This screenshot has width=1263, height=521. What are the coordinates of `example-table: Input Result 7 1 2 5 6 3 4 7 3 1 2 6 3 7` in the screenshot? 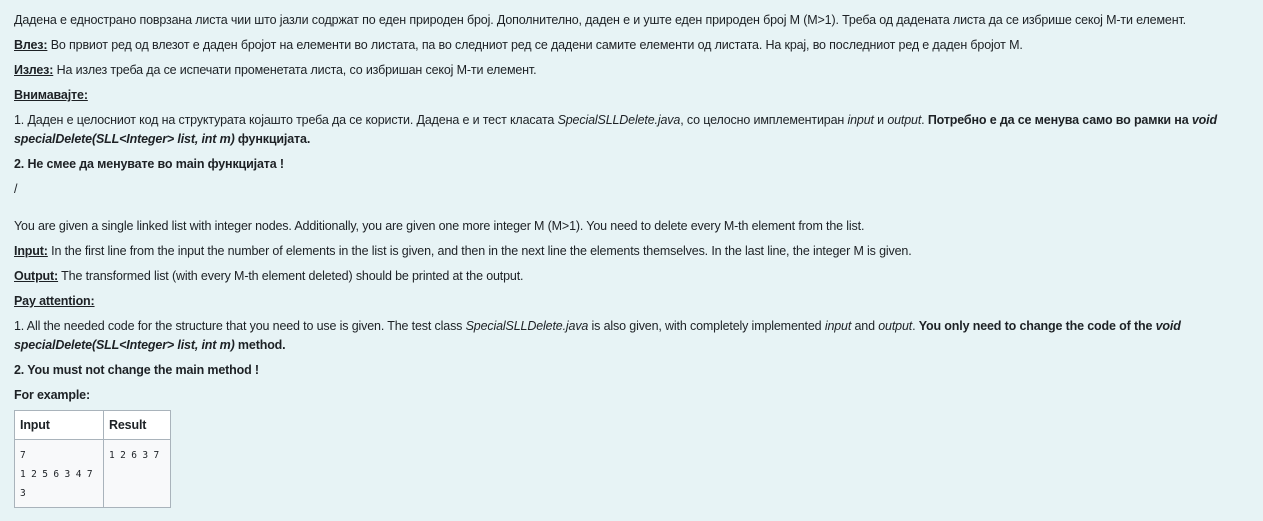 It's located at (92, 459).